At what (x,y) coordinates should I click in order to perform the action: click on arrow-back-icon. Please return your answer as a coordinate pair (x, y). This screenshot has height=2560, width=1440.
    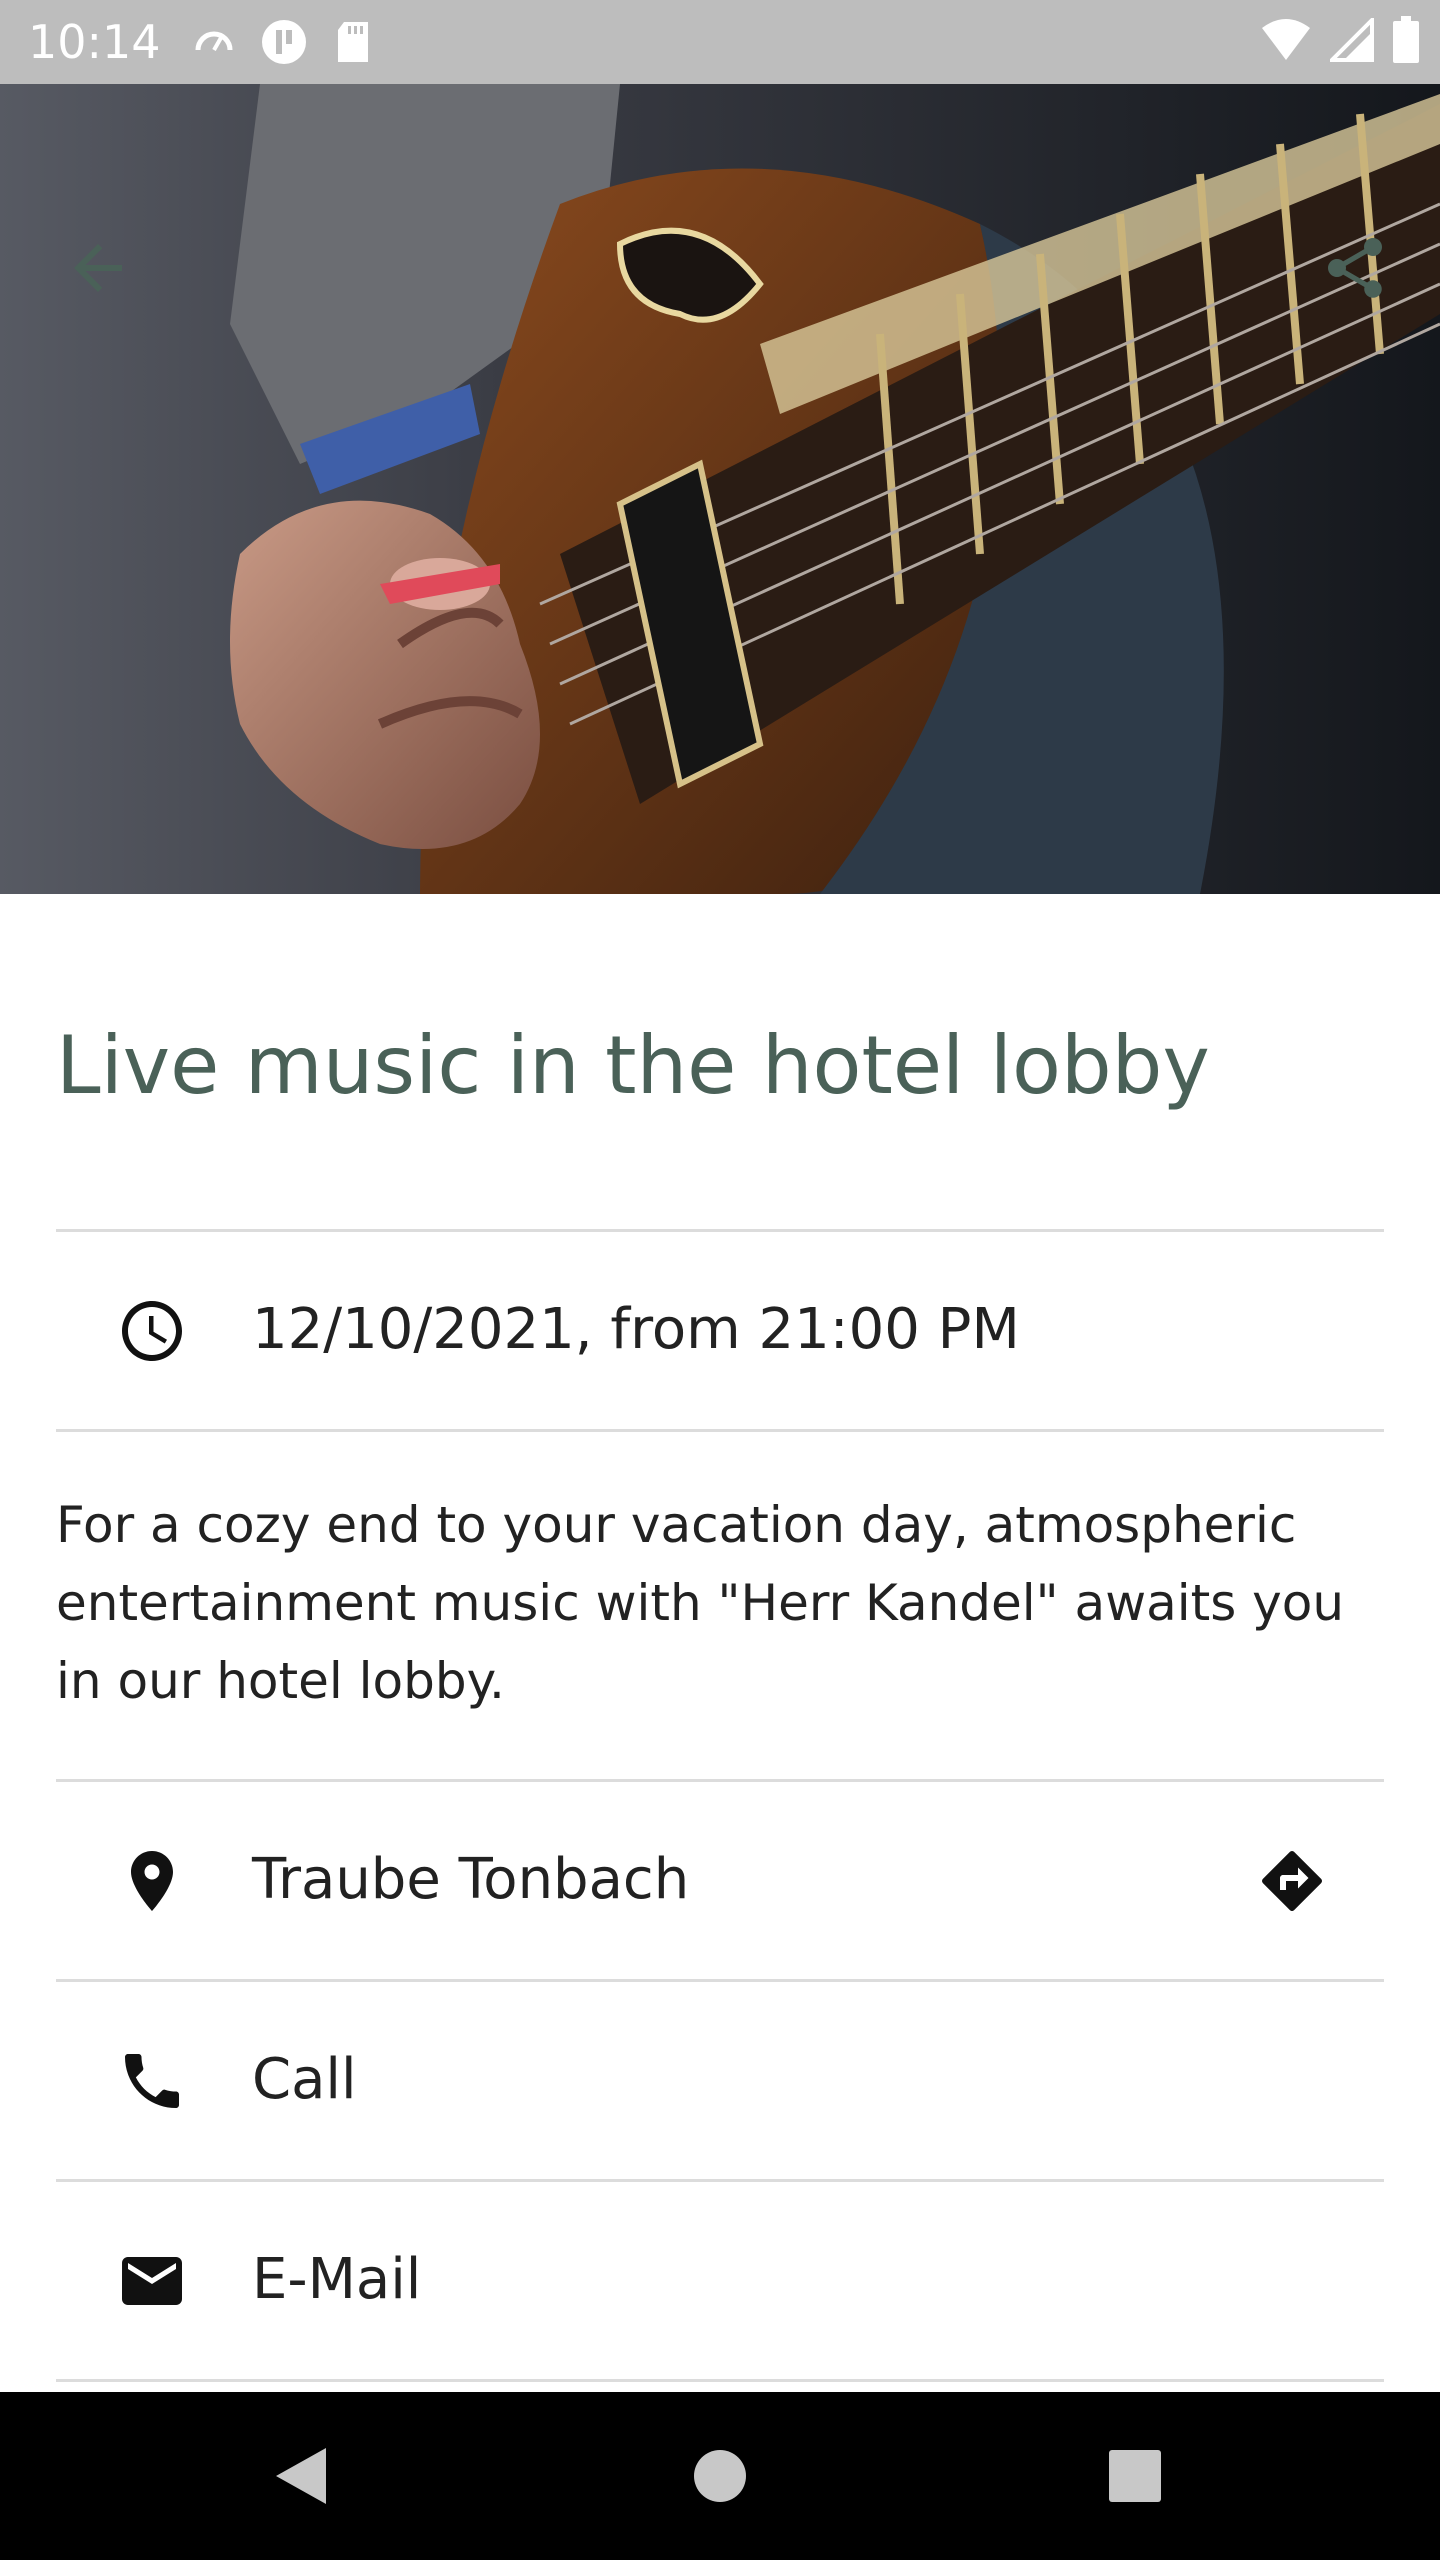
    Looking at the image, I should click on (98, 268).